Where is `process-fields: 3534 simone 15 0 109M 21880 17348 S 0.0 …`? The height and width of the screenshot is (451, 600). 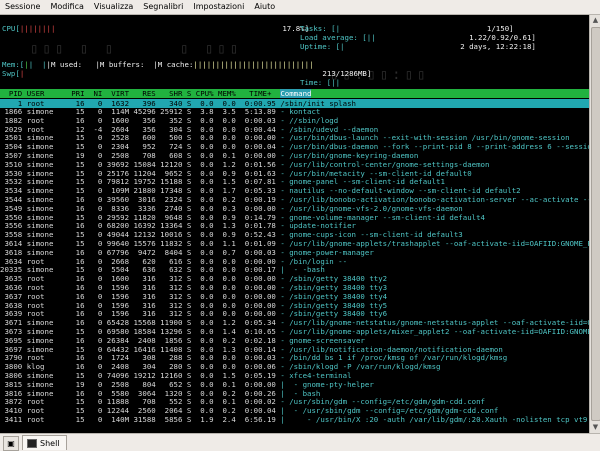 process-fields: 3534 simone 15 0 109M 21880 17348 S 0.0 … is located at coordinates (140, 191).